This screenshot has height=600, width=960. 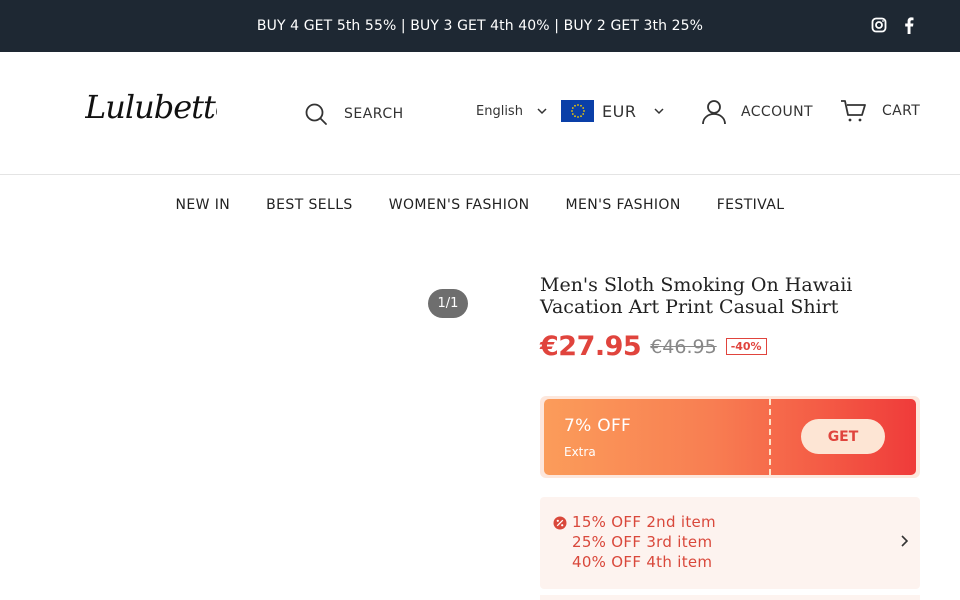 What do you see at coordinates (560, 523) in the screenshot?
I see `discount-tag-icon` at bounding box center [560, 523].